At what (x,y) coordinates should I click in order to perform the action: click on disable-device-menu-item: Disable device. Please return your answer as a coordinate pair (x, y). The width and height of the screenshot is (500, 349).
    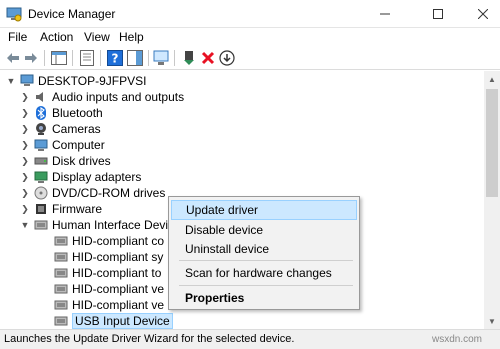
    Looking at the image, I should click on (264, 230).